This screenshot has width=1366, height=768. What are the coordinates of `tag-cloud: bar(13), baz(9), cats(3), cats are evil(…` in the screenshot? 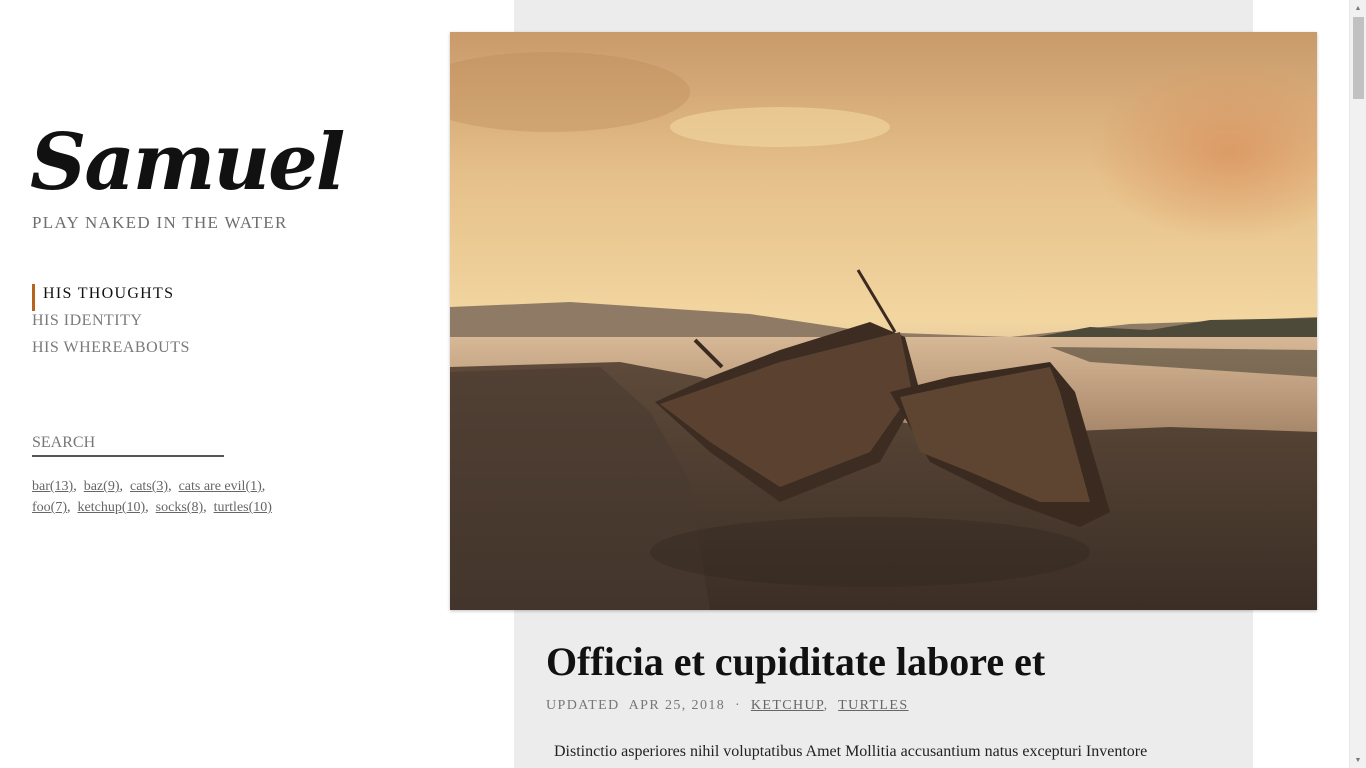 It's located at (152, 497).